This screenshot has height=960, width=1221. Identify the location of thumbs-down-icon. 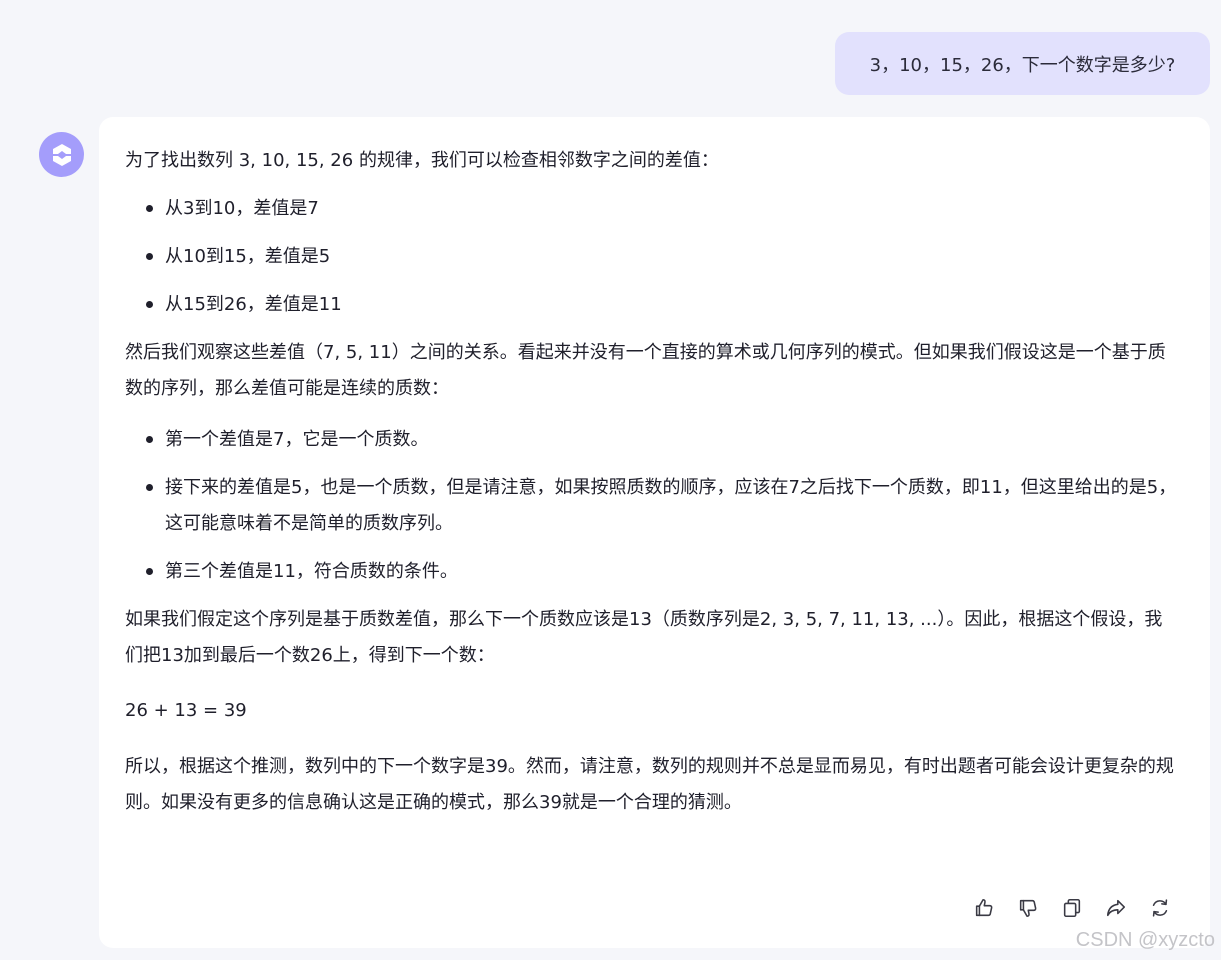
(1028, 908).